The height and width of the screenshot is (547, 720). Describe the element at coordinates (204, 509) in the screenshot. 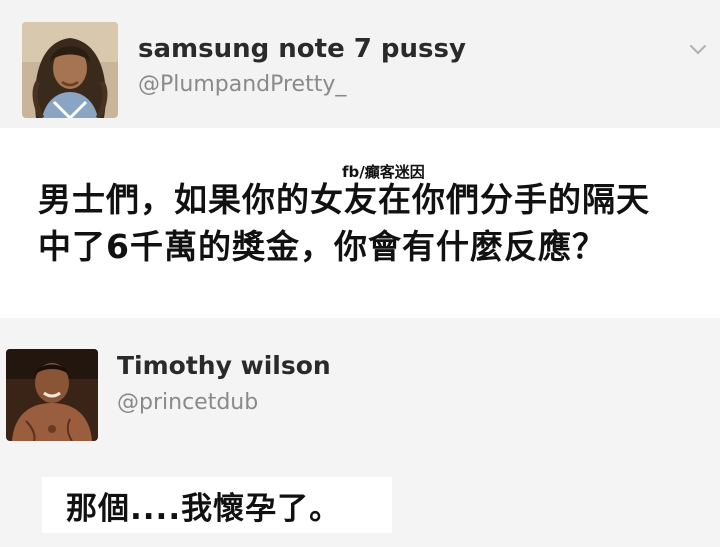

I see `reply-text: 那個....我懷孕了。` at that location.